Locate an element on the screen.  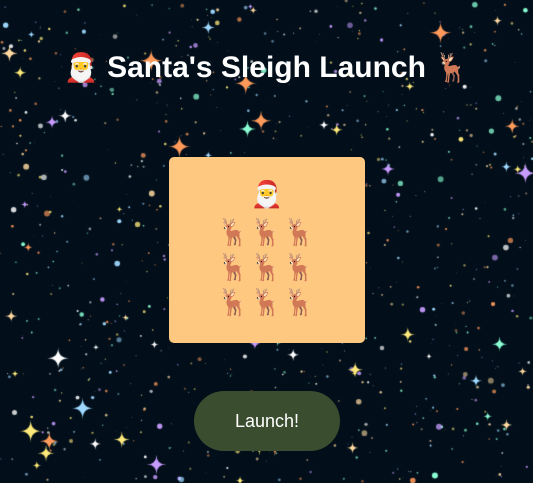
reindeer-team: 🦌 🦌 🦌 🦌 🦌 🦌 🦌 🦌 🦌 is located at coordinates (267, 267).